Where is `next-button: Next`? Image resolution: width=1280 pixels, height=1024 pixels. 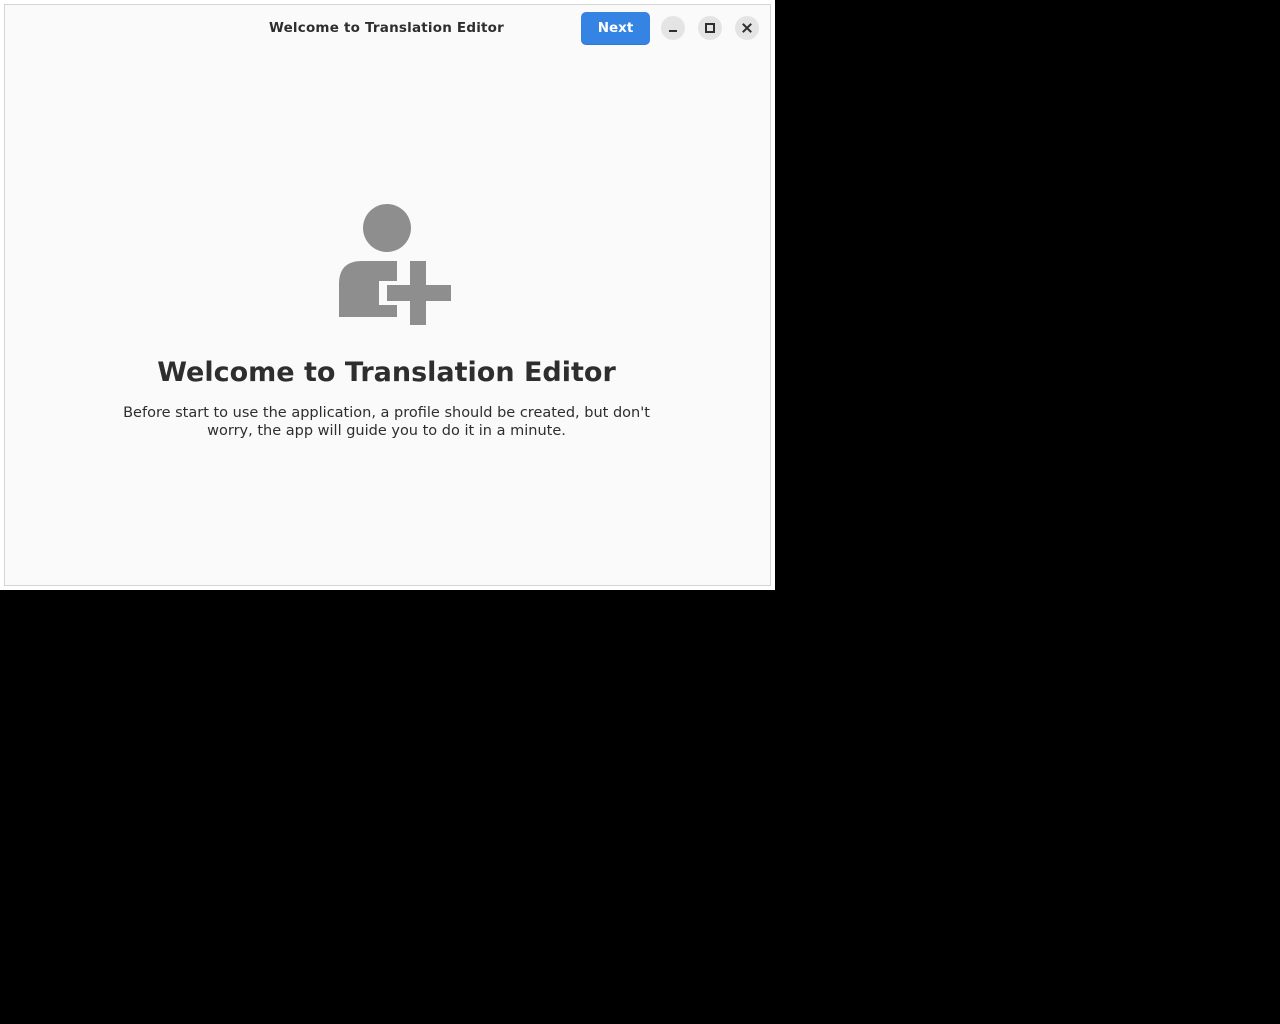 next-button: Next is located at coordinates (615, 28).